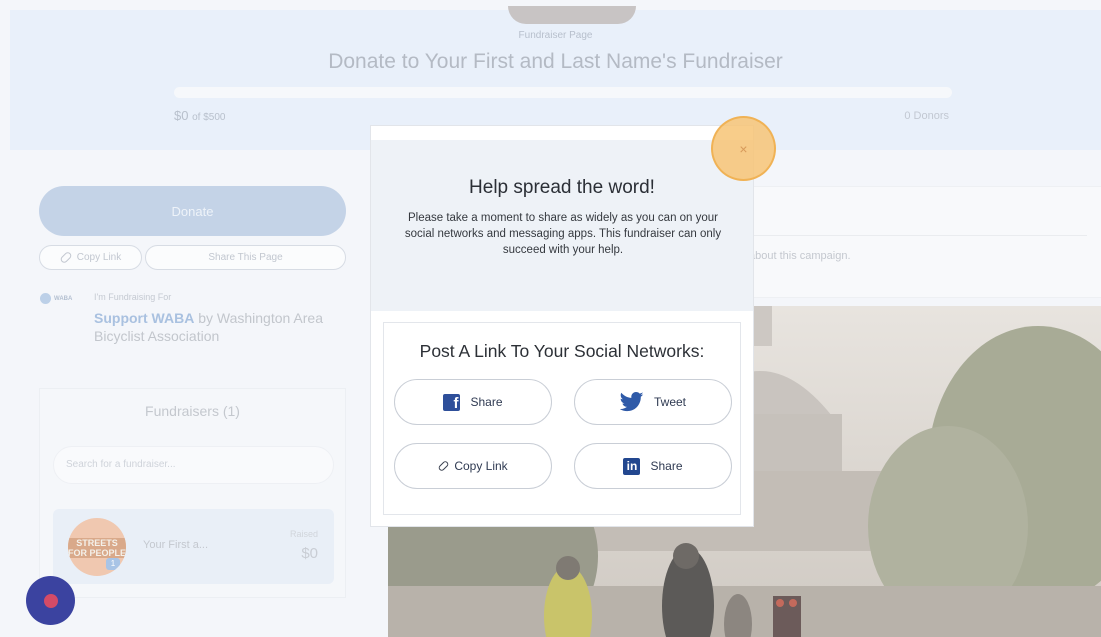 The height and width of the screenshot is (637, 1101). What do you see at coordinates (209, 117) in the screenshot?
I see `raised-goal: of $500` at bounding box center [209, 117].